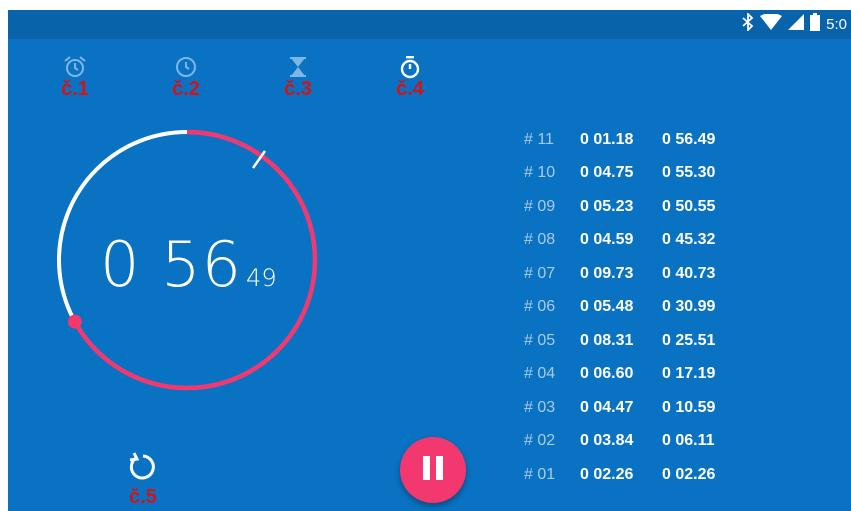  What do you see at coordinates (607, 307) in the screenshot?
I see `lap-split-time: 0 05.48` at bounding box center [607, 307].